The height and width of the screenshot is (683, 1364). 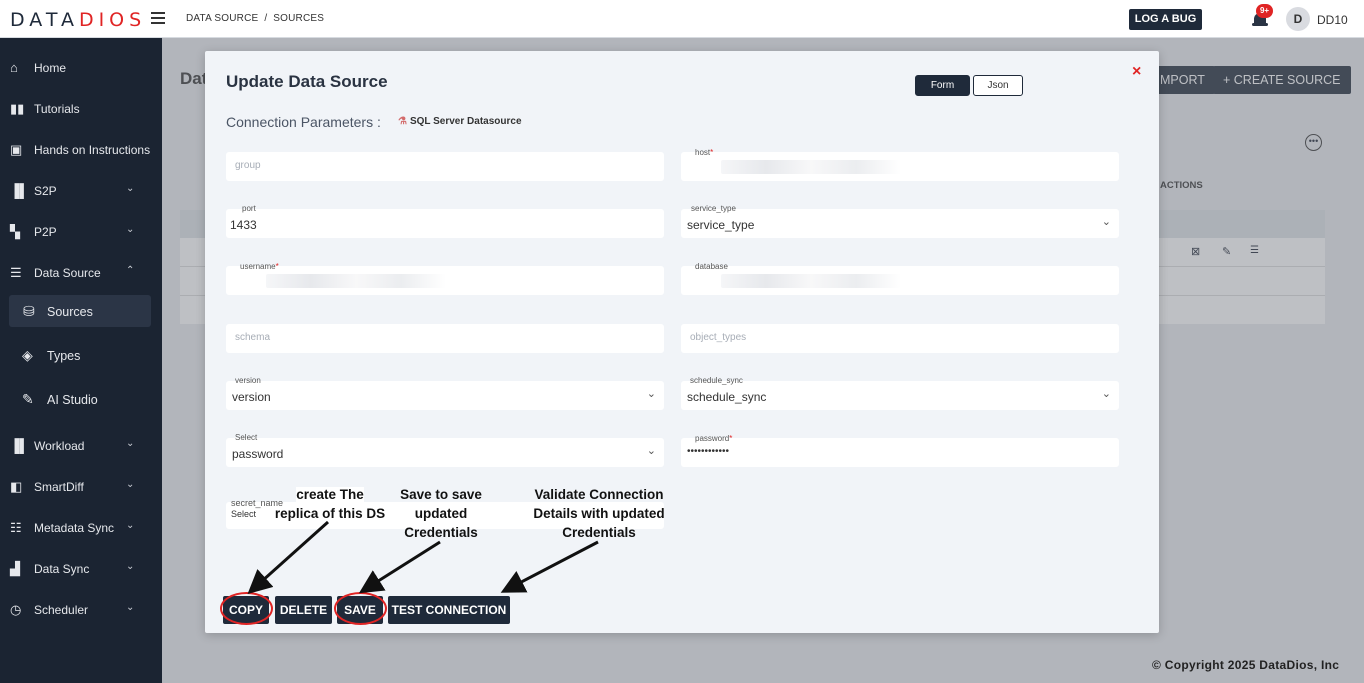 I want to click on field-label: Select, so click(x=246, y=437).